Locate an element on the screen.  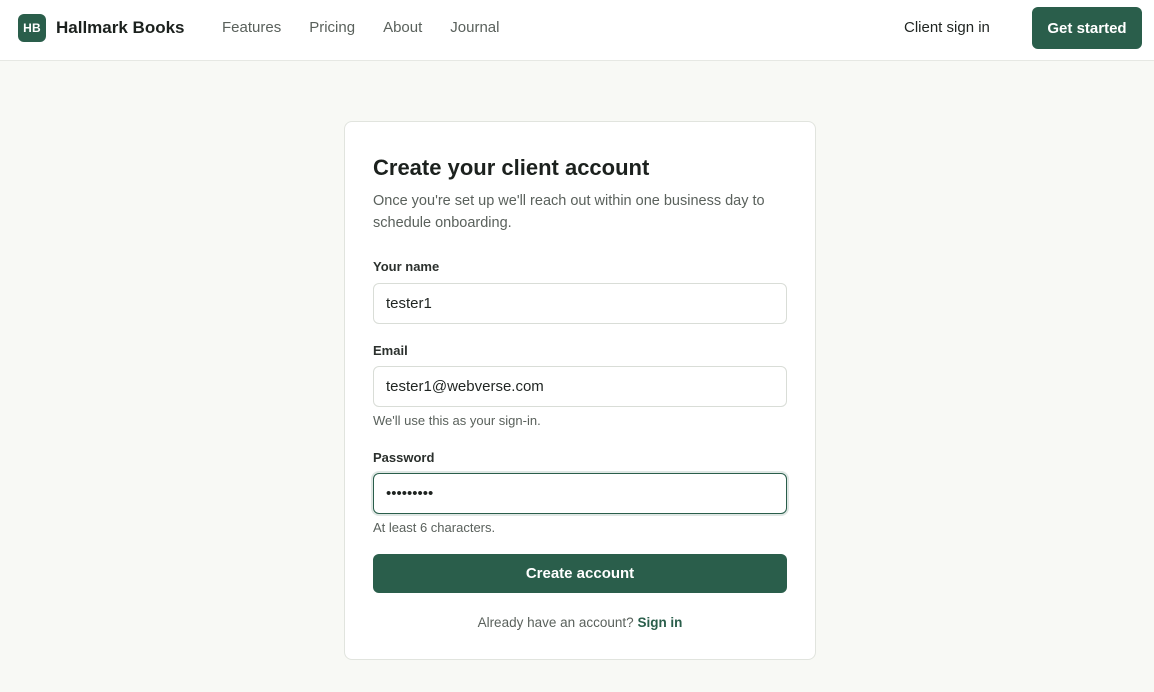
email-input is located at coordinates (580, 386).